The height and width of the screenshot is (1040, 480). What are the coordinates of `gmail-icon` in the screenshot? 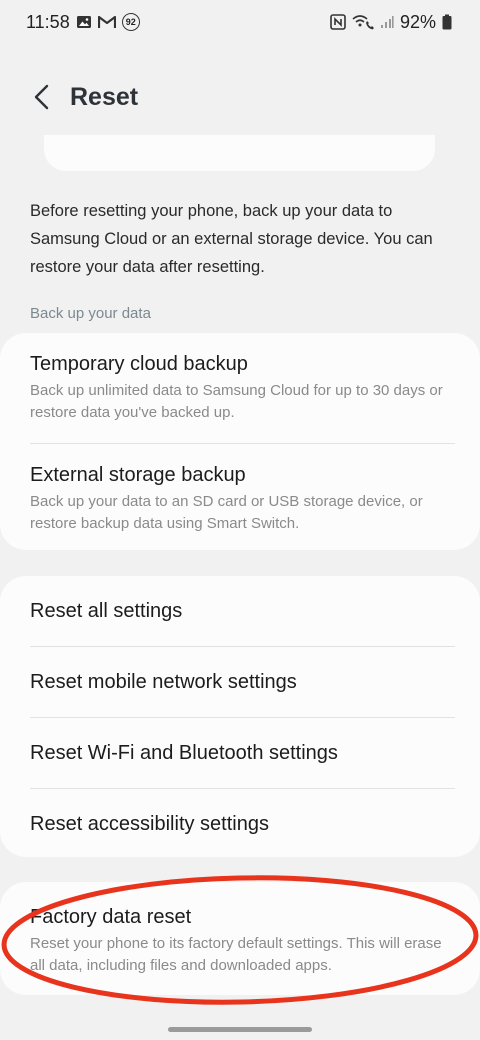 It's located at (106, 22).